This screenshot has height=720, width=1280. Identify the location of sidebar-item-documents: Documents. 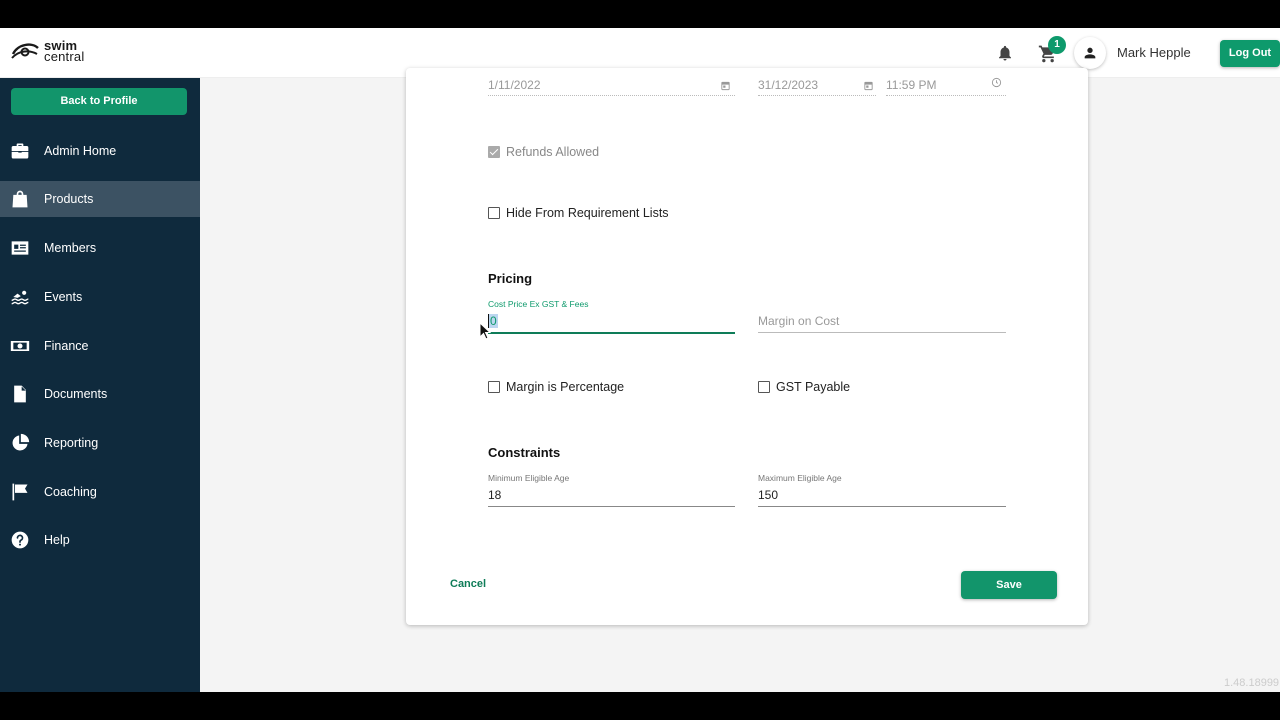
(100, 394).